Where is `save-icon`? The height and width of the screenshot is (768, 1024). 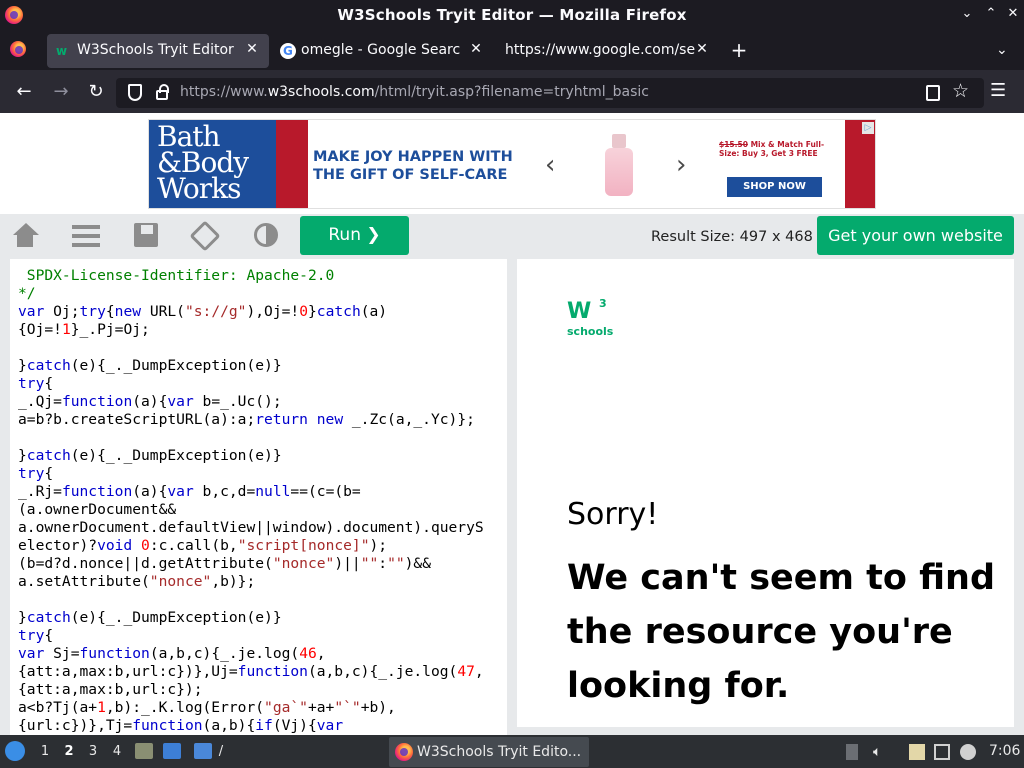
save-icon is located at coordinates (146, 235).